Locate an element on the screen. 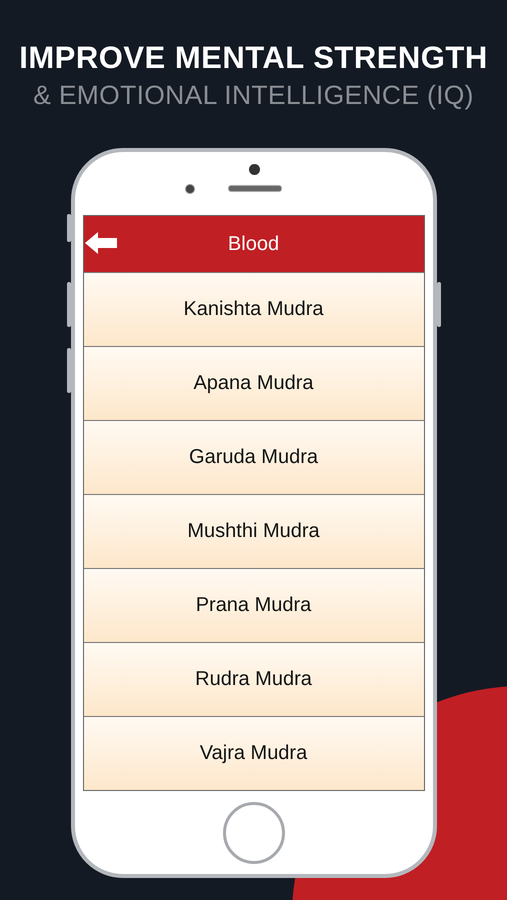  list-item: Garuda Mudra is located at coordinates (254, 457).